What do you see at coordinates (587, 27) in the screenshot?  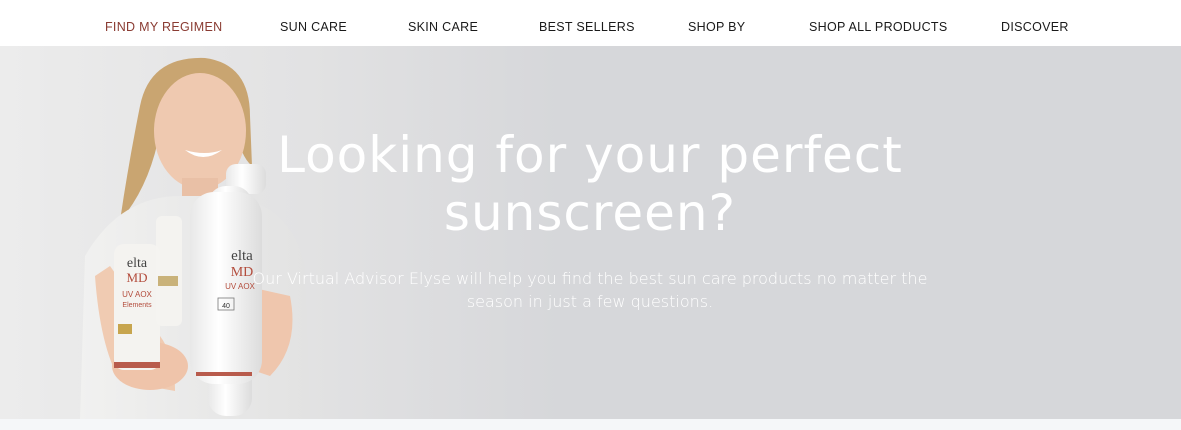 I see `nav-item-best-sellers: BEST SELLERS` at bounding box center [587, 27].